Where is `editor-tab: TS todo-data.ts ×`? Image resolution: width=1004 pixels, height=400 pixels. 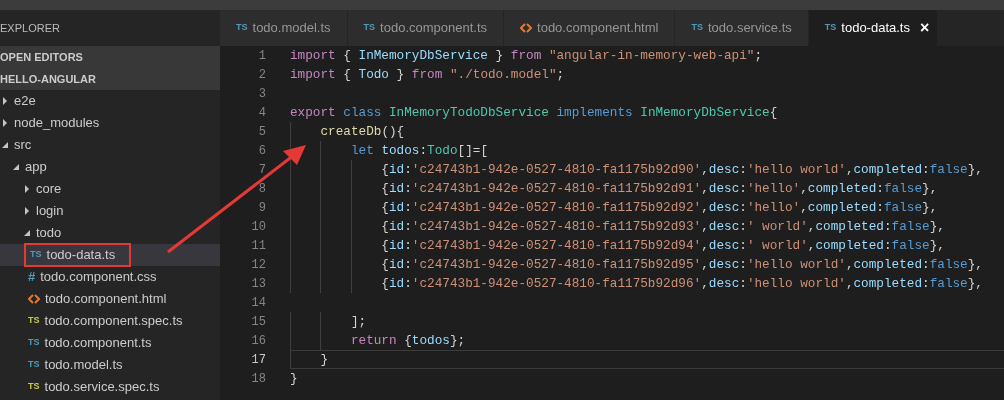 editor-tab: TS todo-data.ts × is located at coordinates (873, 28).